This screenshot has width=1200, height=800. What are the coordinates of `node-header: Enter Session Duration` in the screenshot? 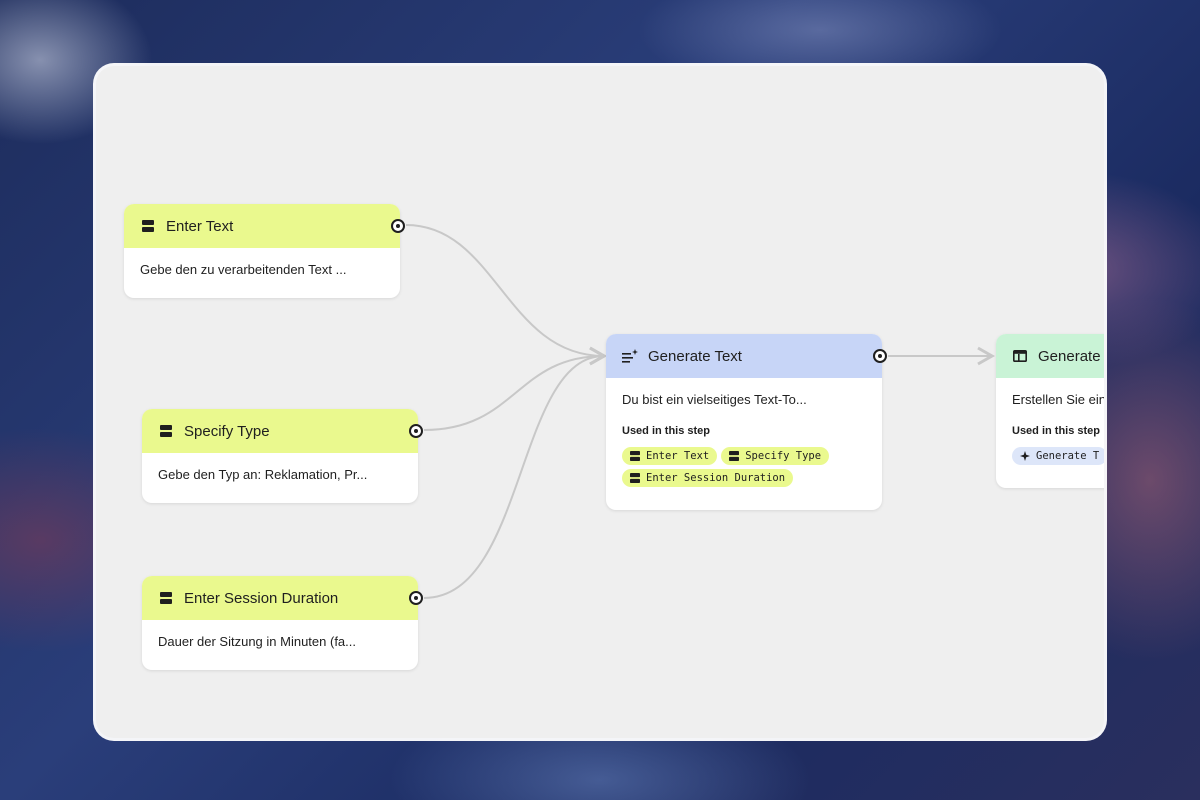 It's located at (282, 598).